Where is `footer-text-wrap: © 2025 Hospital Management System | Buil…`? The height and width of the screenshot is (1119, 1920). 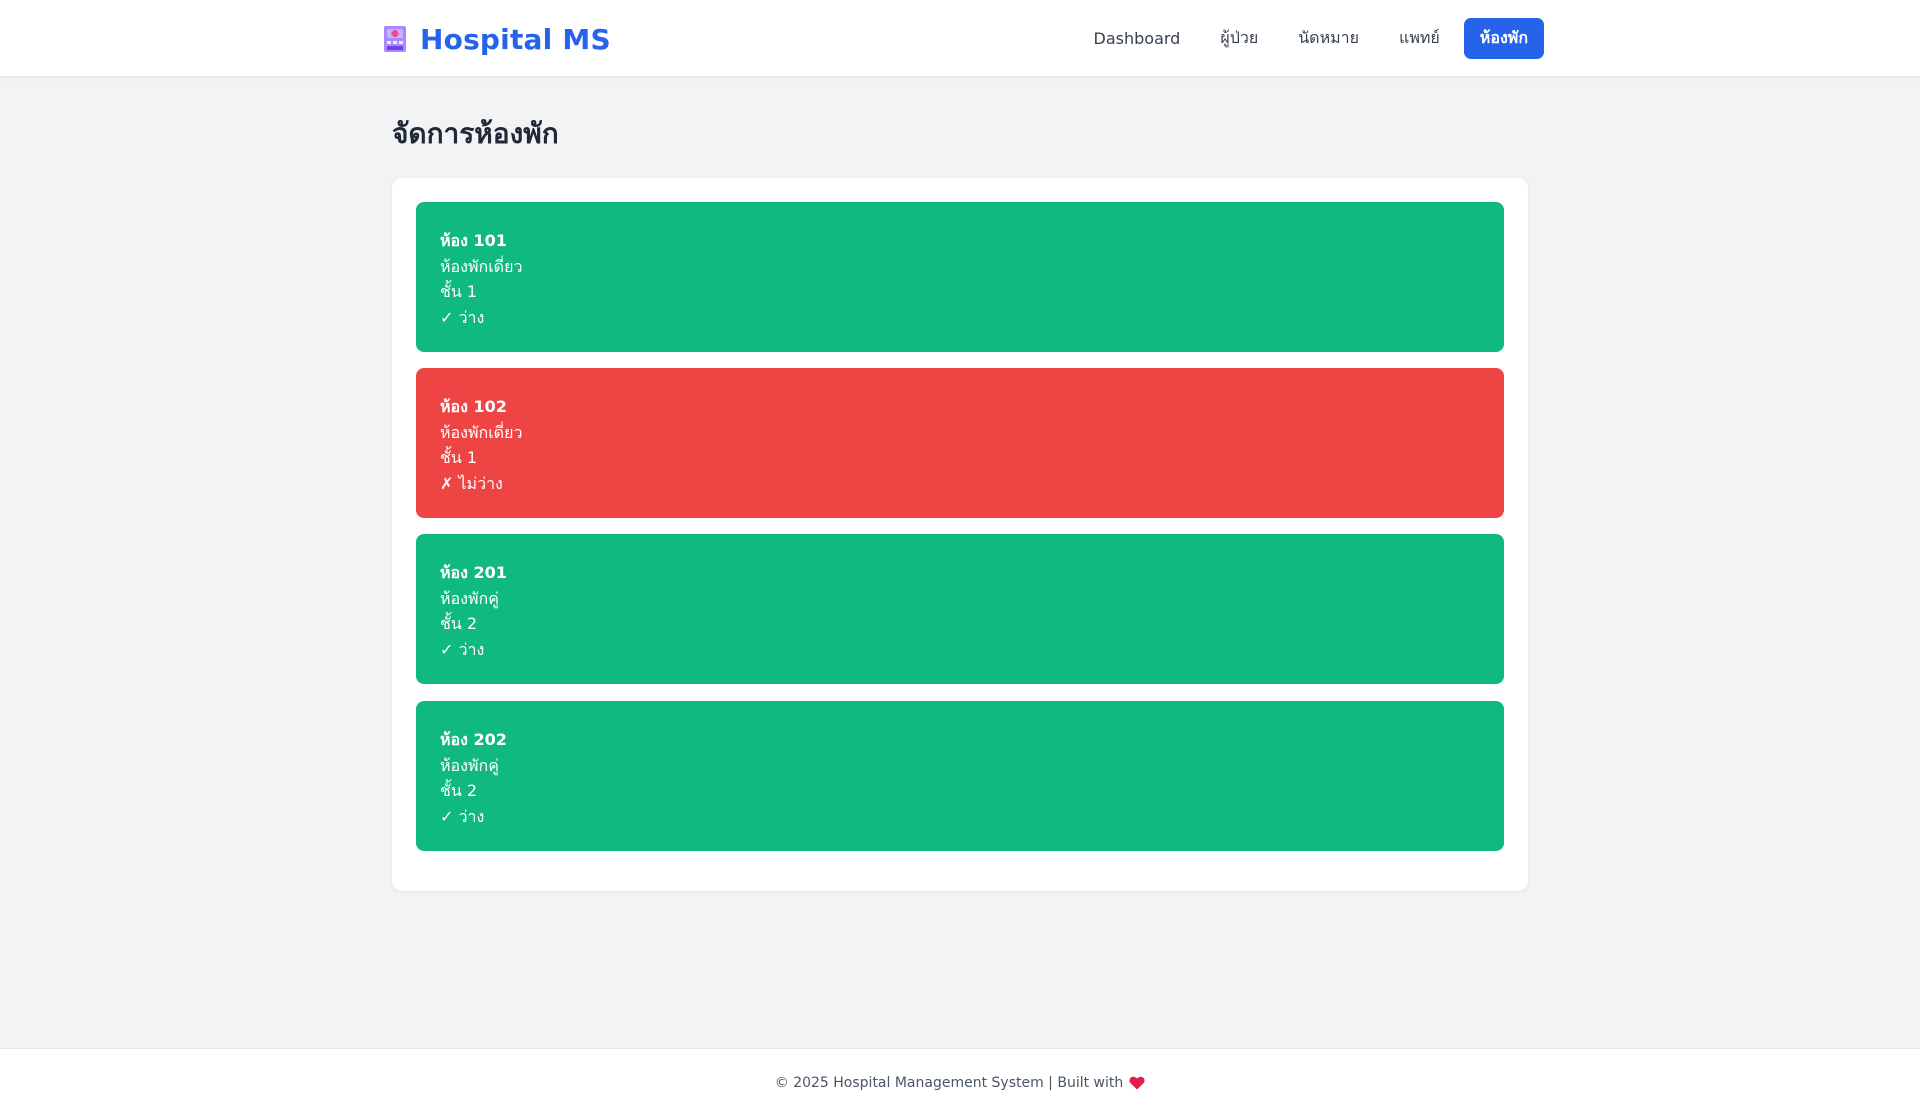
footer-text-wrap: © 2025 Hospital Management System | Buil… is located at coordinates (960, 1083).